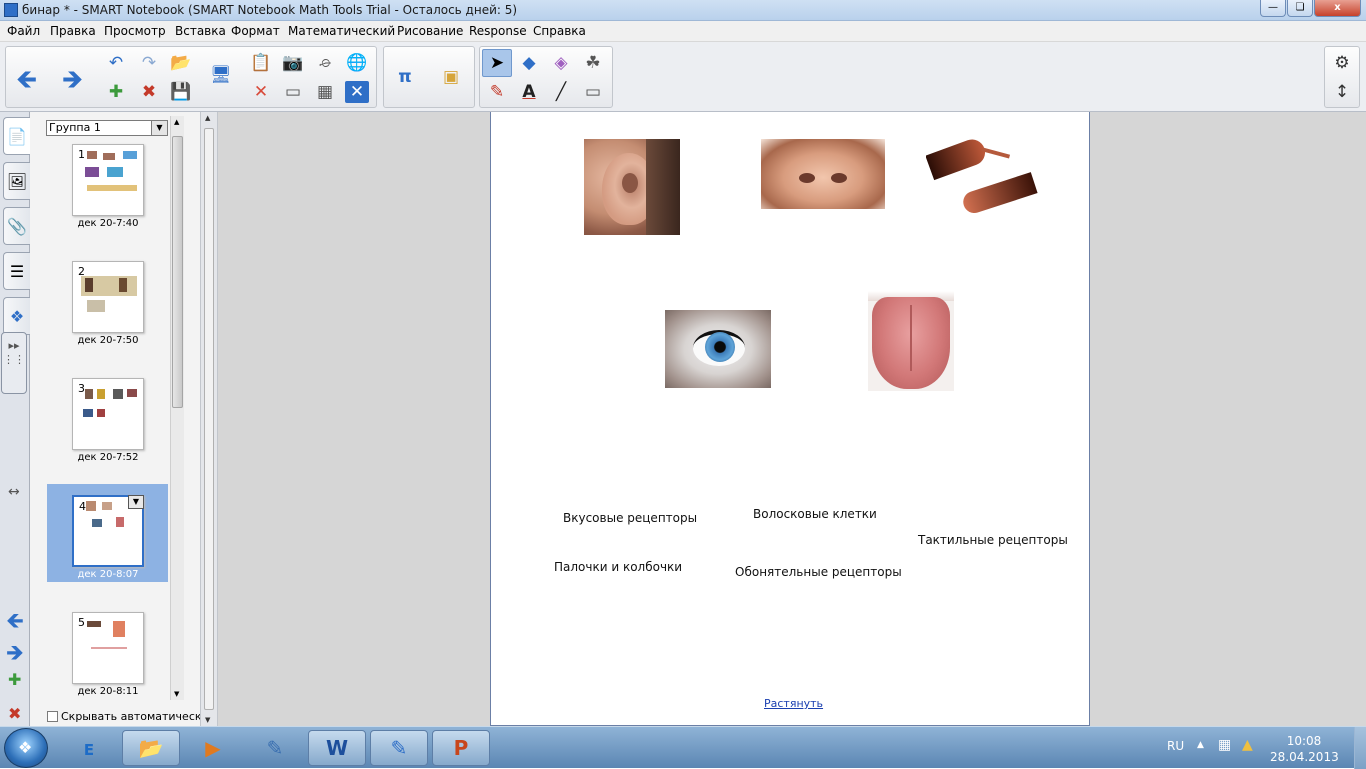 The width and height of the screenshot is (1366, 769). Describe the element at coordinates (151, 748) in the screenshot. I see `taskbar-explorer: 📂` at that location.